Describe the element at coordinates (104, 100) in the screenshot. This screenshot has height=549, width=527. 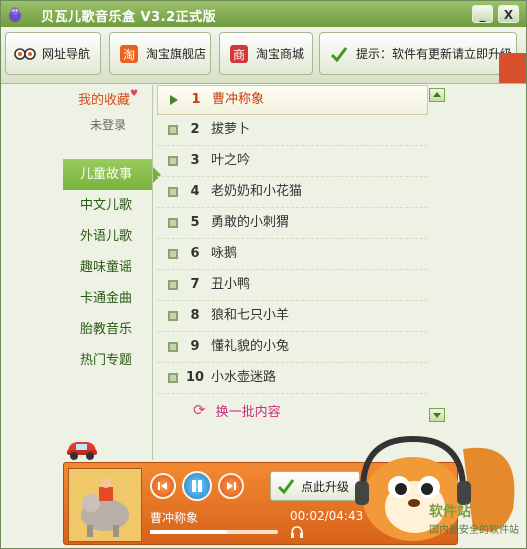
I see `favorites-title: 我的收藏` at that location.